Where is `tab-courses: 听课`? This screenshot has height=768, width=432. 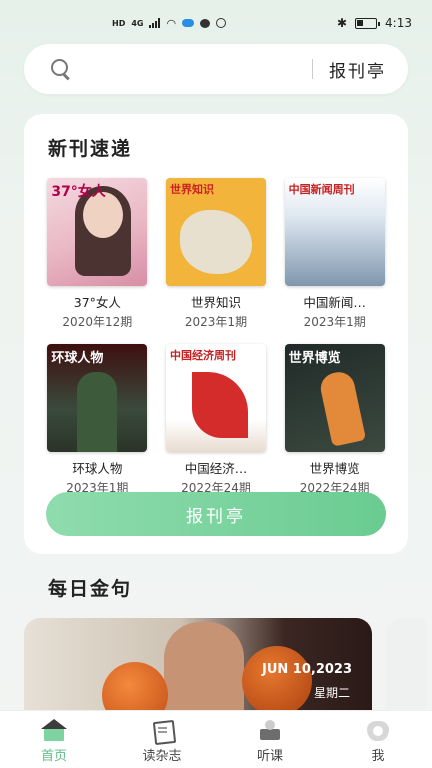 tab-courses: 听课 is located at coordinates (270, 739).